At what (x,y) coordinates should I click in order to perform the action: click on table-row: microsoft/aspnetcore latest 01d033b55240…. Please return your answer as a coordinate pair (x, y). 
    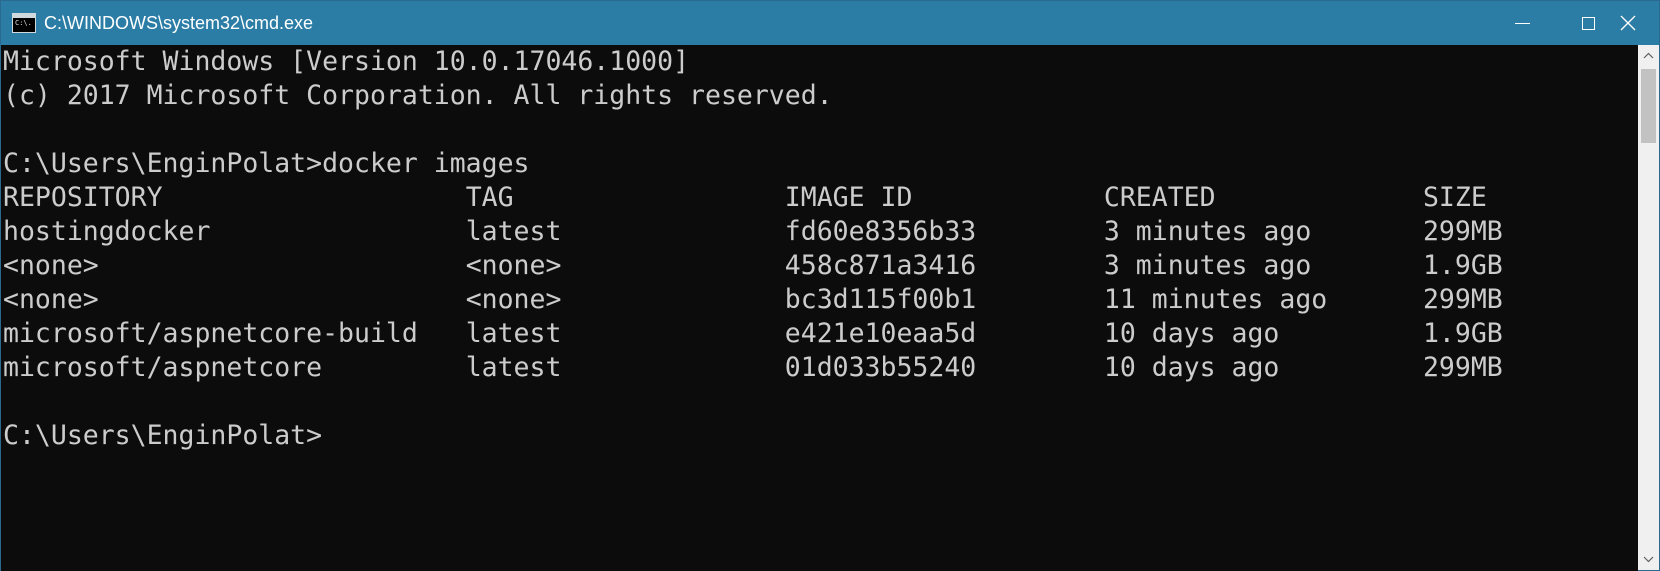
    Looking at the image, I should click on (753, 368).